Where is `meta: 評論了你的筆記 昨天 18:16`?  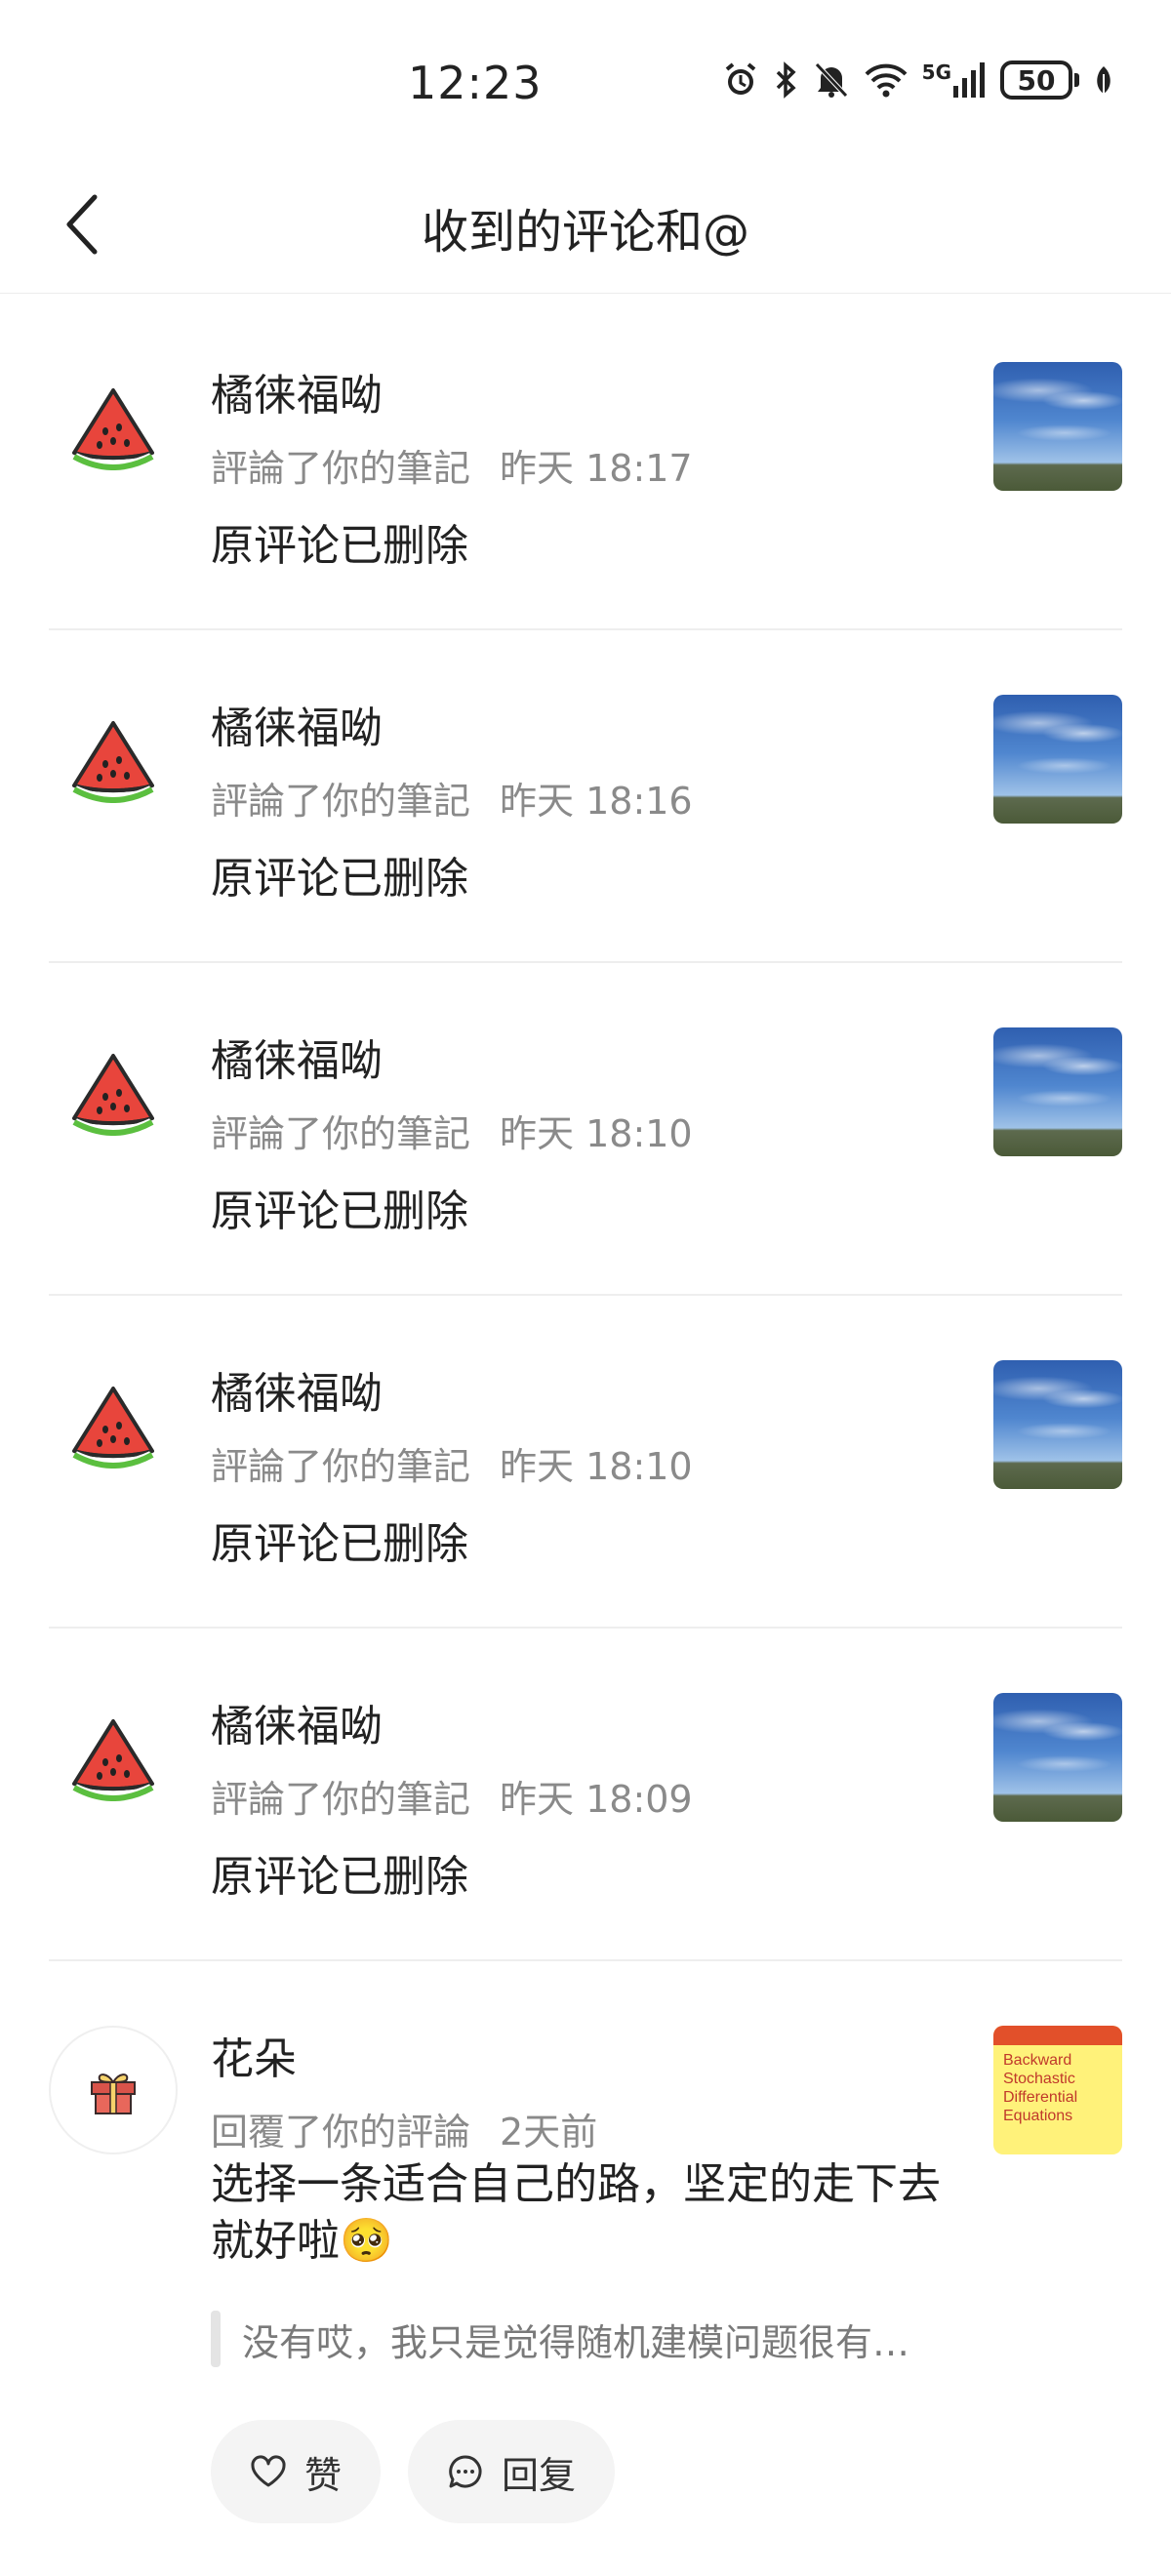 meta: 評論了你的筆記 昨天 18:16 is located at coordinates (452, 798).